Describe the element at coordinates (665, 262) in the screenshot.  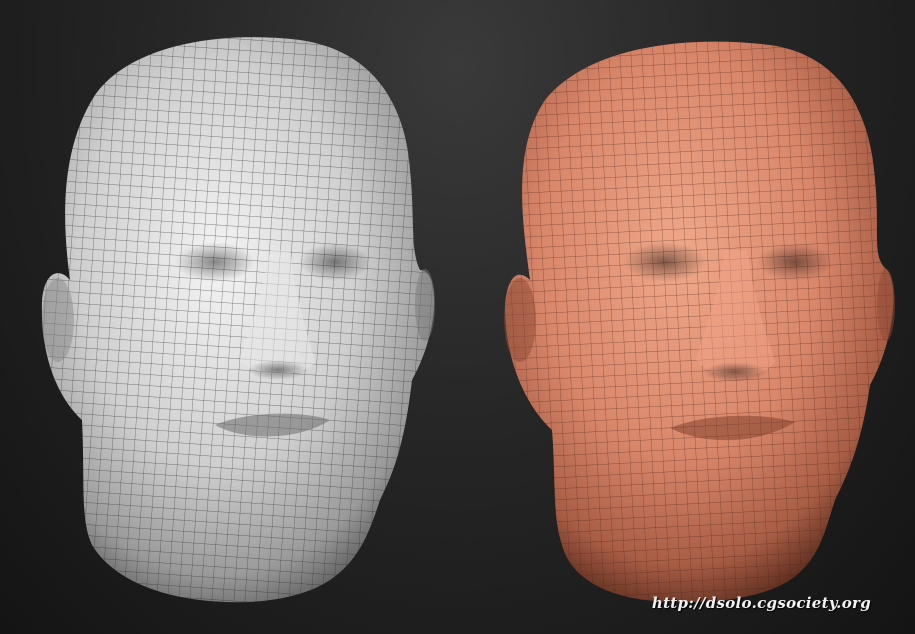
I see `skin-left-eye-socket` at that location.